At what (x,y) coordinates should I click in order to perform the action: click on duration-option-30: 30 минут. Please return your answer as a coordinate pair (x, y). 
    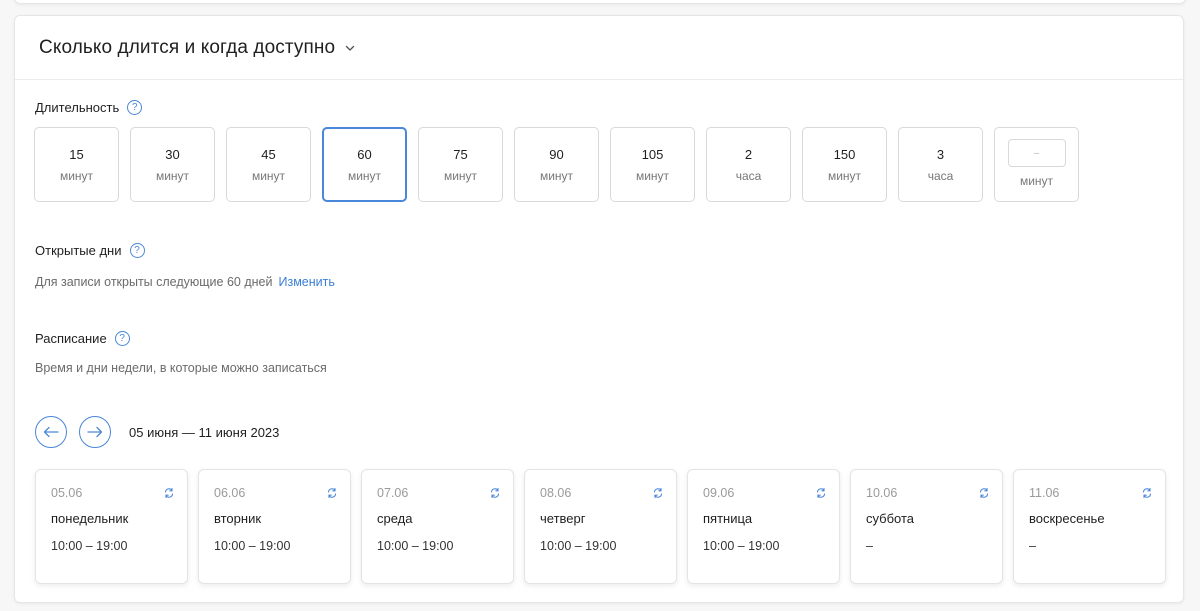
    Looking at the image, I should click on (172, 164).